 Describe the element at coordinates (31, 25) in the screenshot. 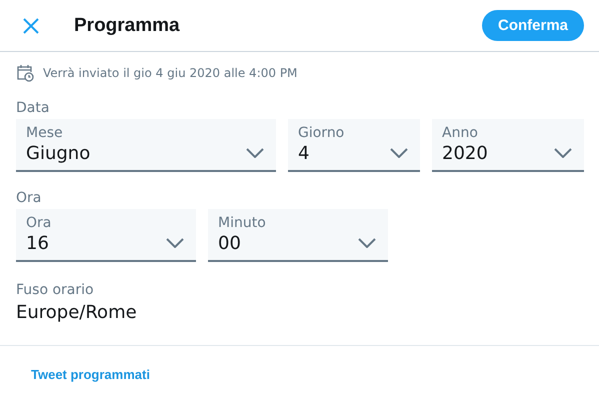

I see `close-icon` at that location.